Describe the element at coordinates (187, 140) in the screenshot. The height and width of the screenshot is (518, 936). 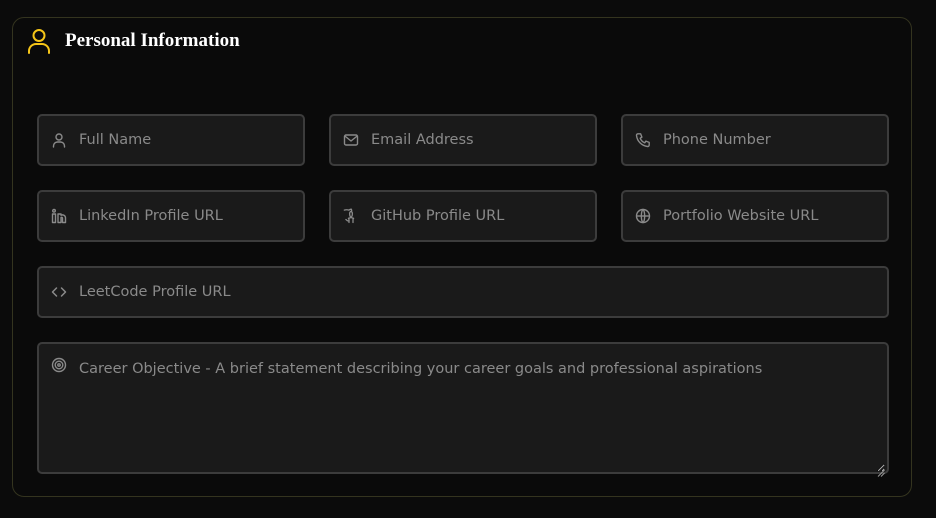
I see `full-name-input` at that location.